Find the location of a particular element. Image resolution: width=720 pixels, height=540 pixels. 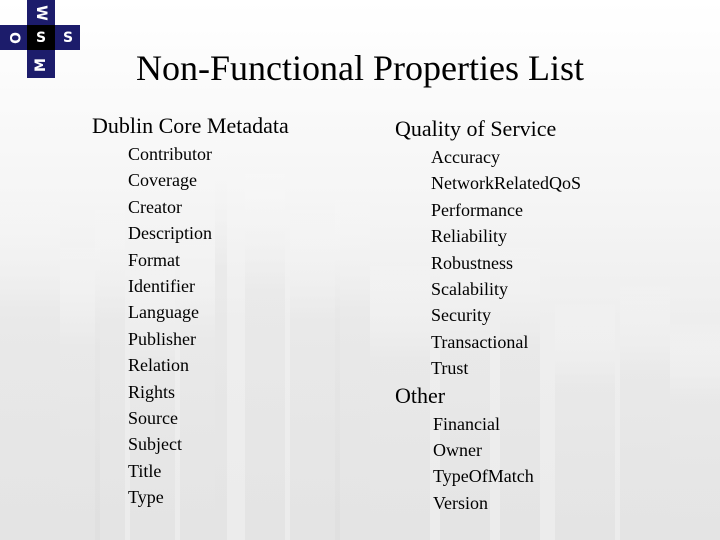

list-item: Format is located at coordinates (154, 259).